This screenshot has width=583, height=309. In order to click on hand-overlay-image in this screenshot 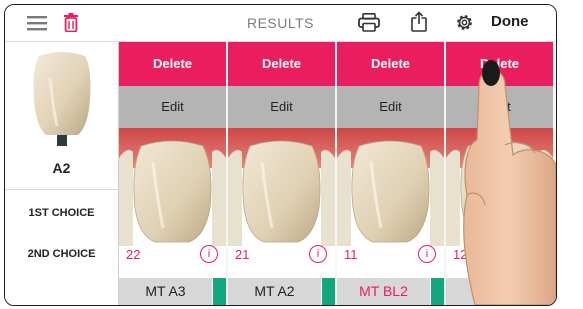, I will do `click(509, 182)`.